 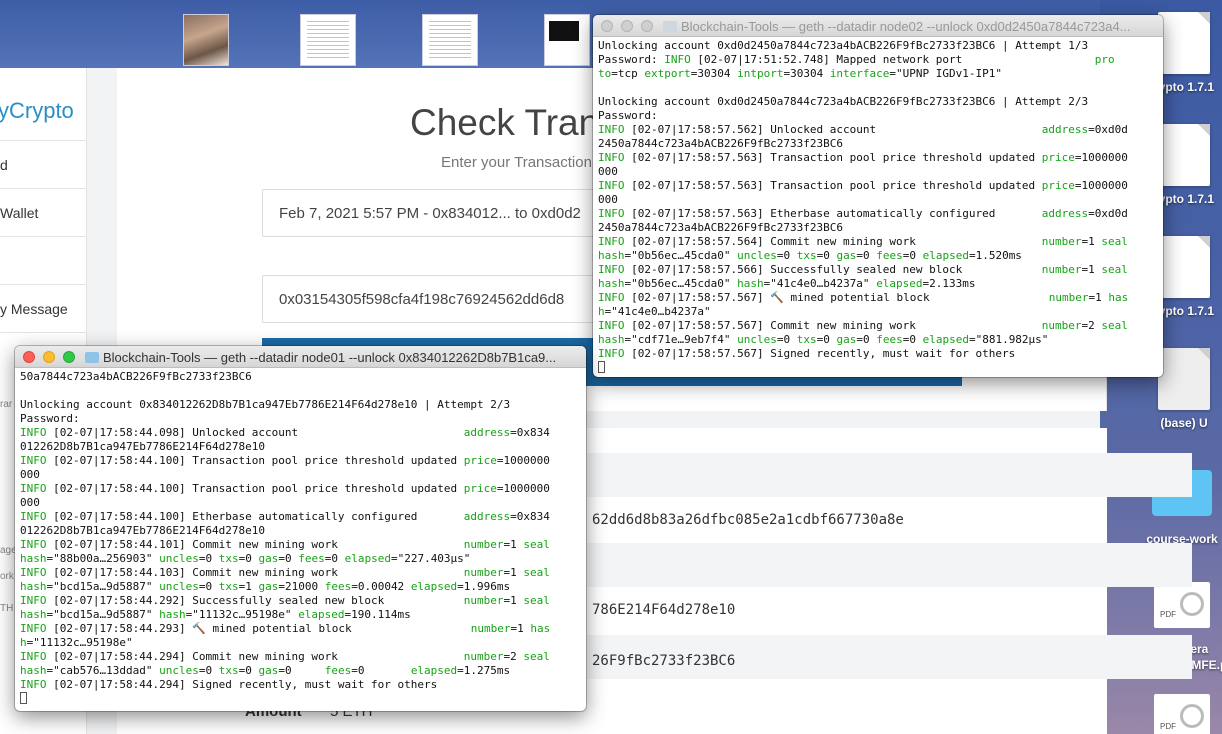 I want to click on log-text: =0x834, so click(x=530, y=516).